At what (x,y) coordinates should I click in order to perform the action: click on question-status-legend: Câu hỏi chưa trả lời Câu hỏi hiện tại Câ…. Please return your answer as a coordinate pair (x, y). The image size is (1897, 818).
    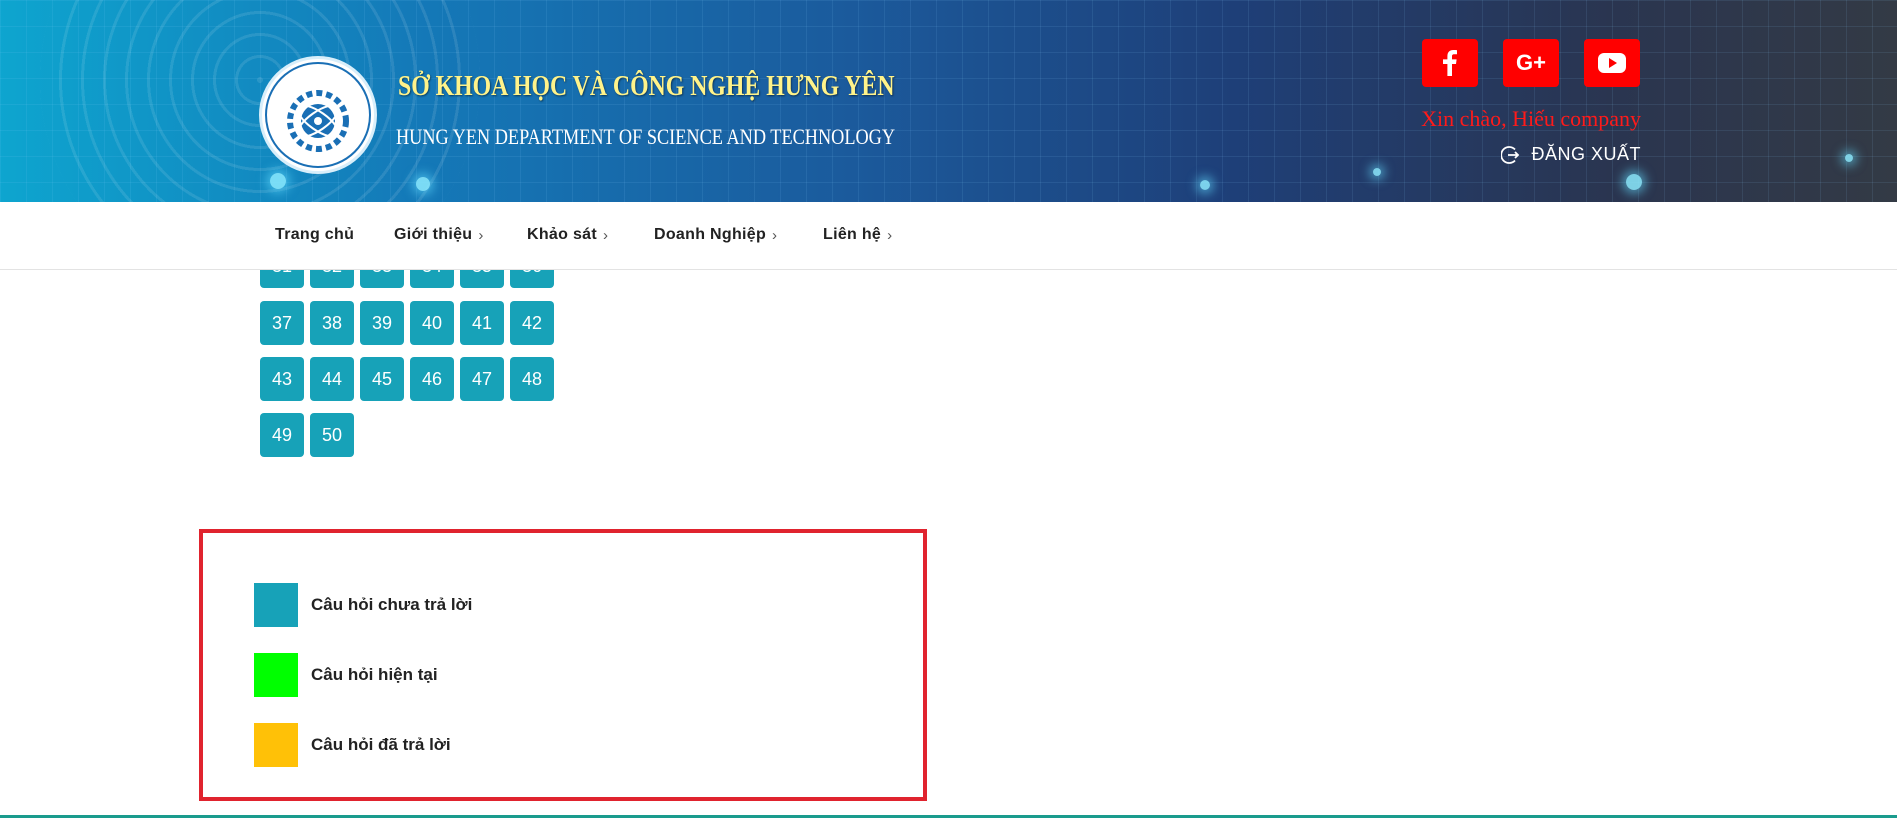
    Looking at the image, I should click on (563, 665).